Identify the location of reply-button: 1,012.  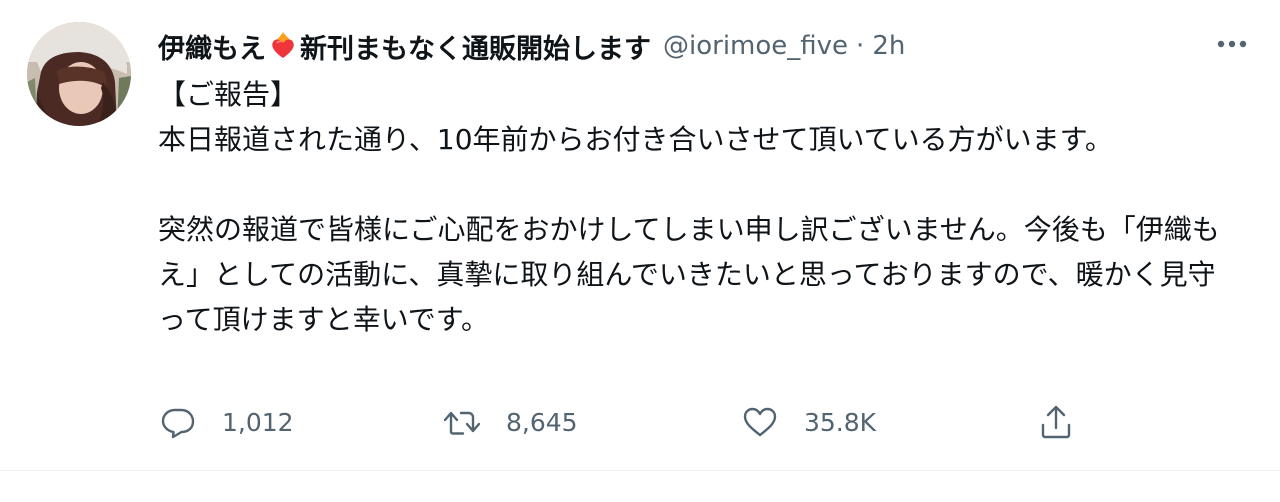
(226, 422).